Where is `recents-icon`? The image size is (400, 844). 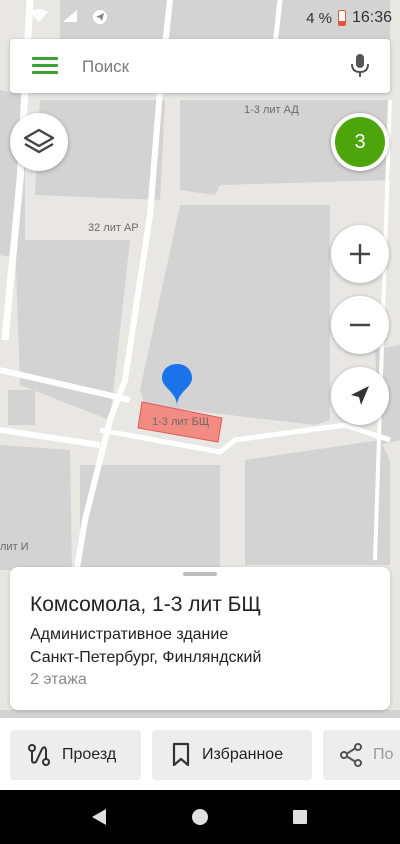
recents-icon is located at coordinates (300, 817).